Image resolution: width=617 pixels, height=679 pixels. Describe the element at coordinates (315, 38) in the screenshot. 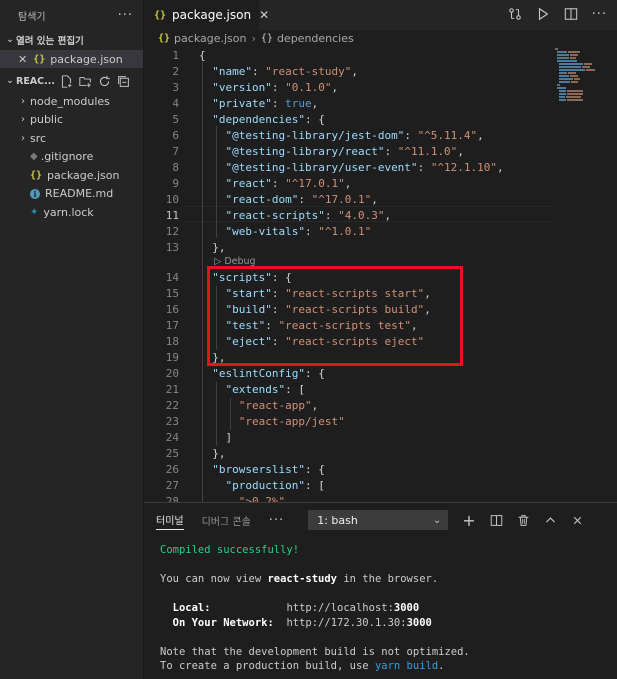

I see `breadcrumb-symbol: dependencies` at that location.